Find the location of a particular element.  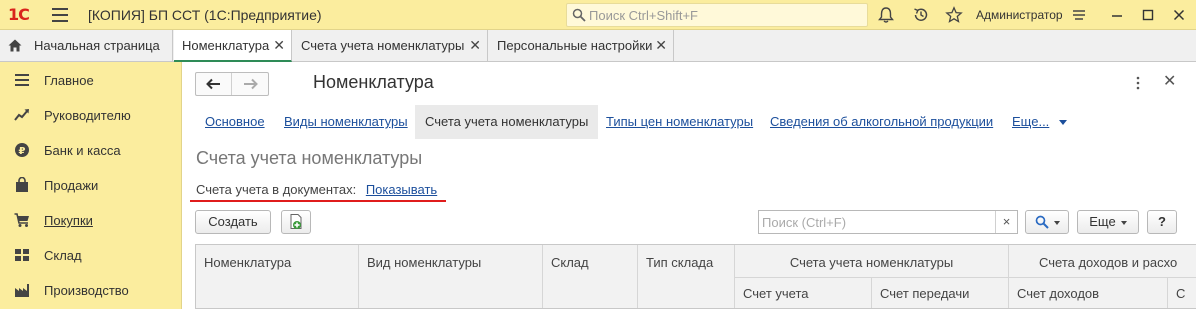

section-title: Счета учета номенклатуры is located at coordinates (309, 158).